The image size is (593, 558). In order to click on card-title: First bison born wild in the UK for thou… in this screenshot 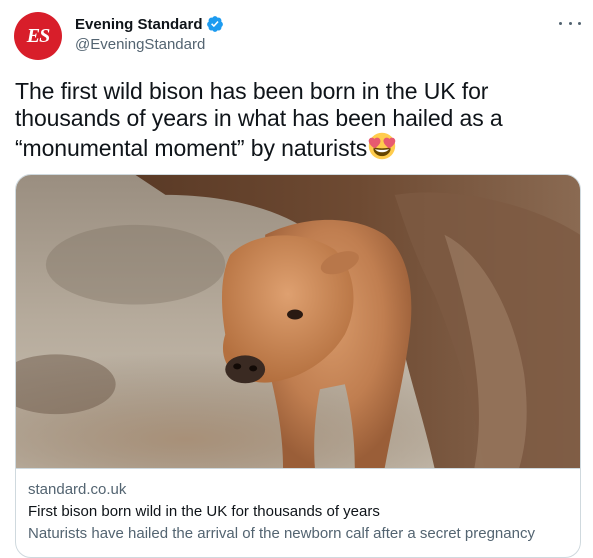, I will do `click(204, 511)`.